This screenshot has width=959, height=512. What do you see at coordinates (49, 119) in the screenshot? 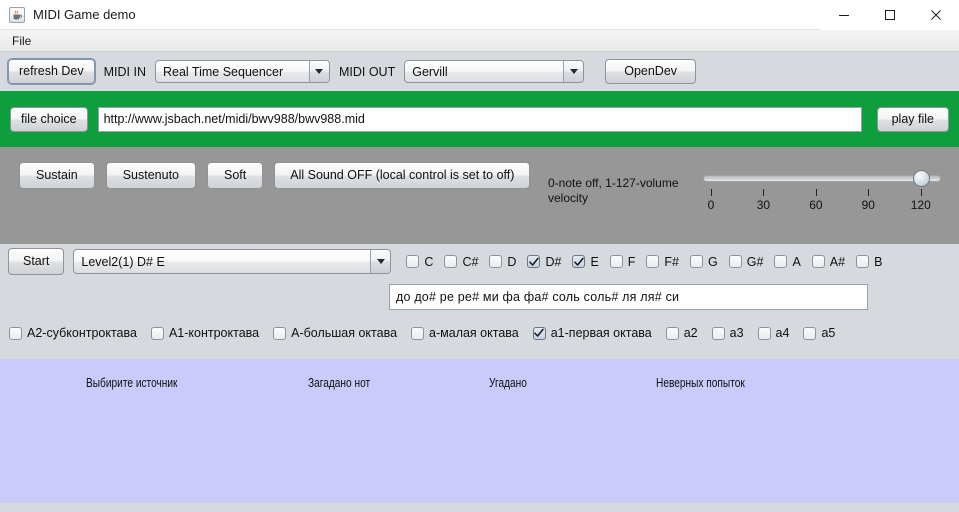
I see `file-choice-button: file choice` at bounding box center [49, 119].